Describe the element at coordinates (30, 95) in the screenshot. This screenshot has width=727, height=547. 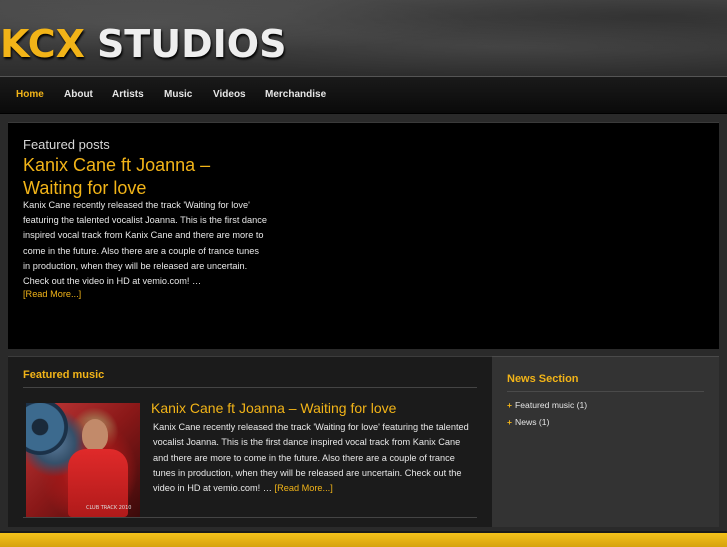
I see `nav-item-home: Home` at that location.